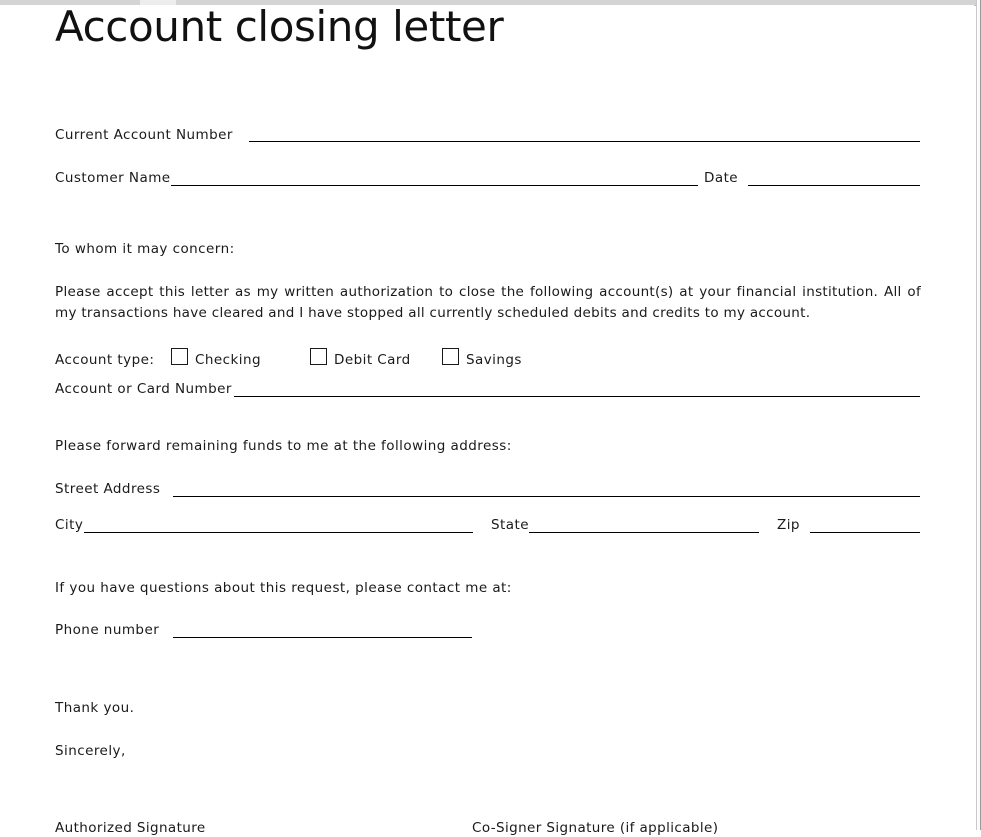  Describe the element at coordinates (494, 360) in the screenshot. I see `checkbox-savings-label: Savings` at that location.